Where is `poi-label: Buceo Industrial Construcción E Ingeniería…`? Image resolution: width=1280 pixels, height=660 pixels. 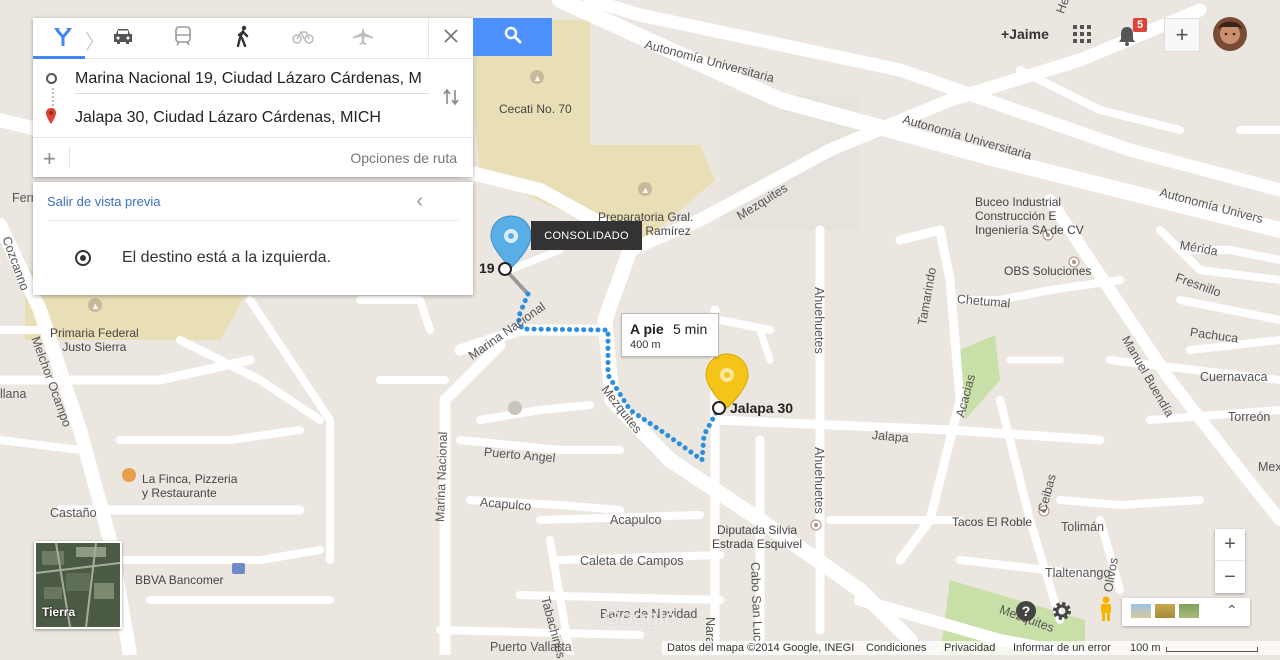
poi-label: Buceo Industrial Construcción E Ingeniería… is located at coordinates (1029, 216).